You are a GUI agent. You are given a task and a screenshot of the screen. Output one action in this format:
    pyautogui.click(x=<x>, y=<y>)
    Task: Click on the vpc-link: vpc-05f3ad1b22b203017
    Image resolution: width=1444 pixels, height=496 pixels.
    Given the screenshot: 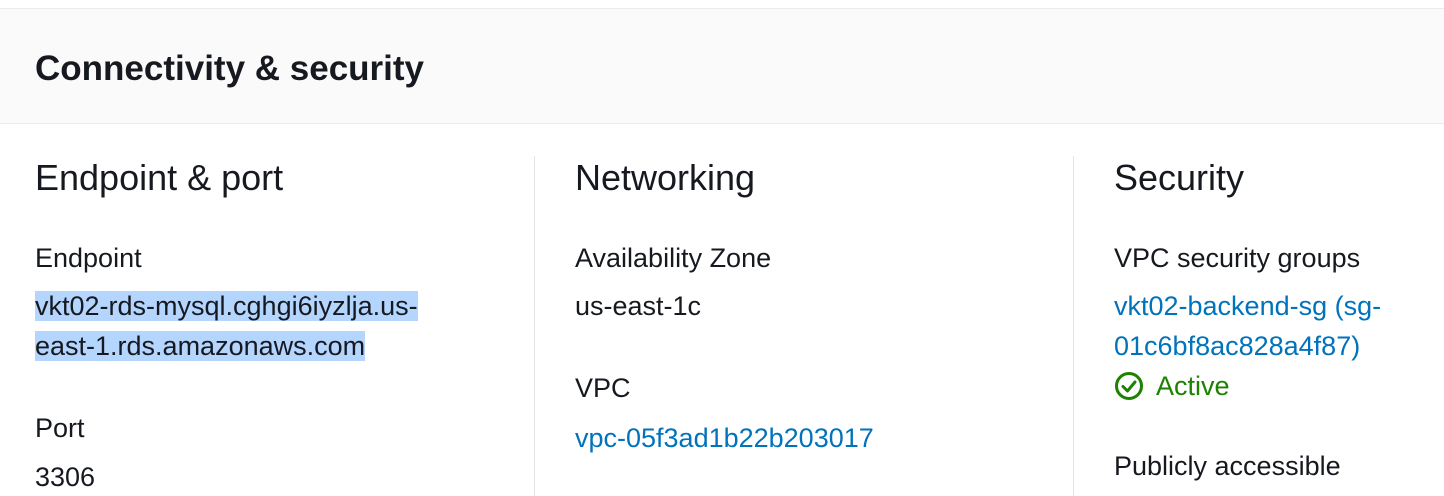 What is the action you would take?
    pyautogui.click(x=724, y=438)
    